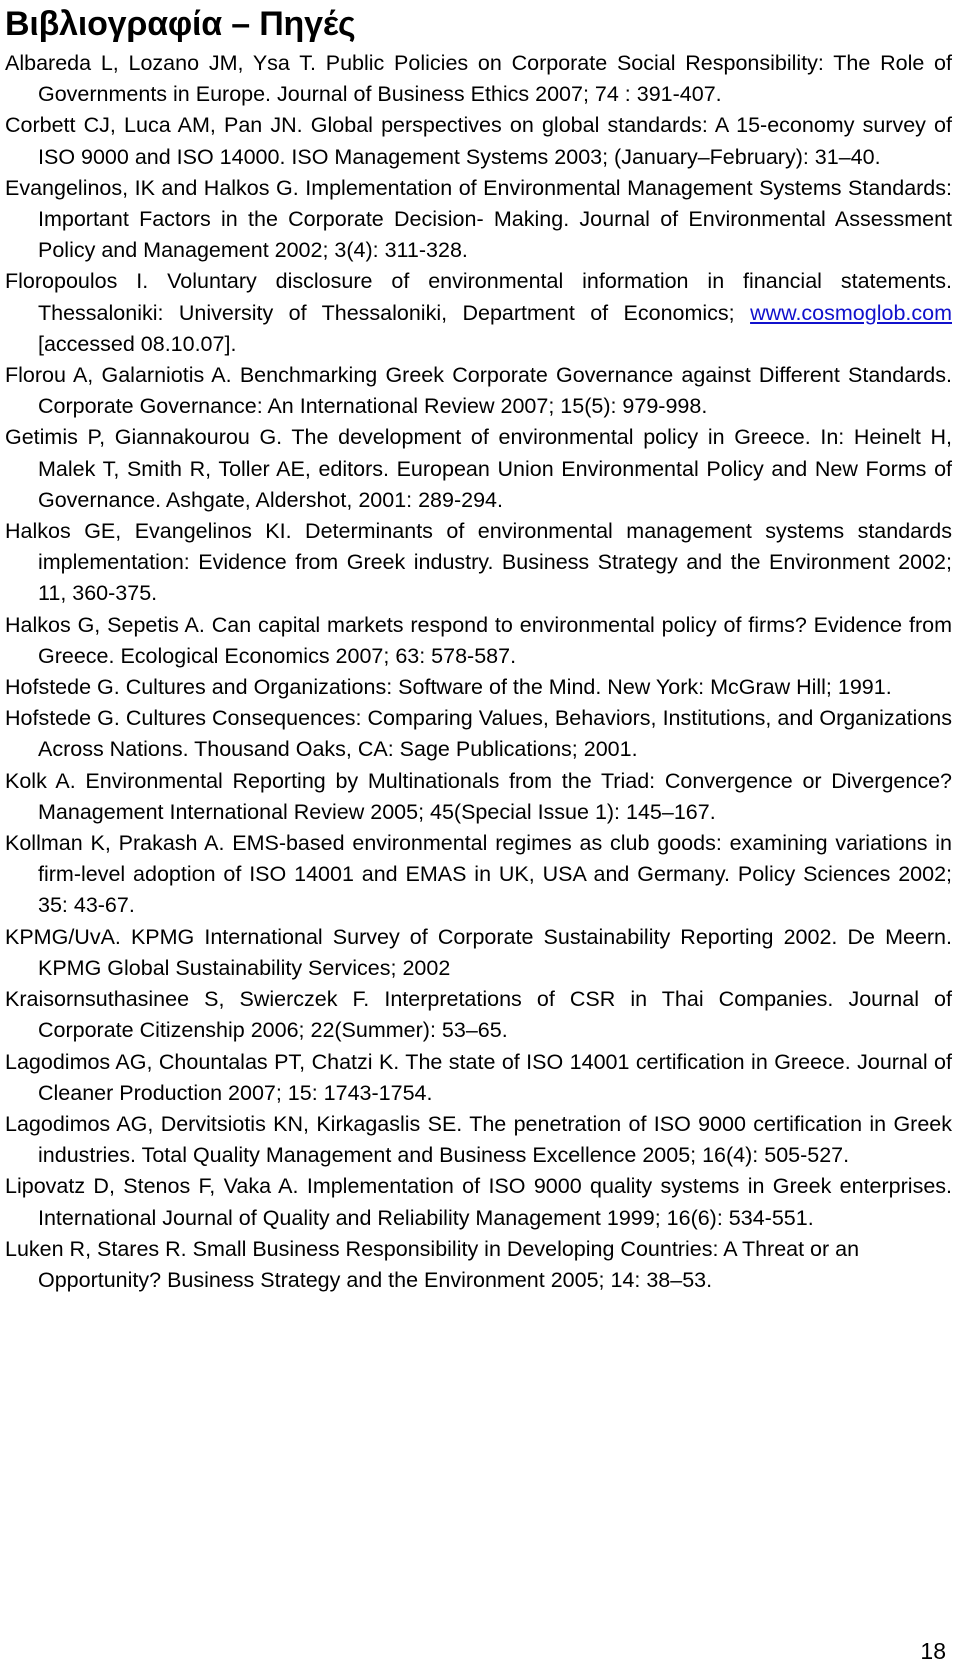 The image size is (960, 1673). What do you see at coordinates (137, 343) in the screenshot?
I see `reference-text-suffix: [accessed 08.10.07].` at bounding box center [137, 343].